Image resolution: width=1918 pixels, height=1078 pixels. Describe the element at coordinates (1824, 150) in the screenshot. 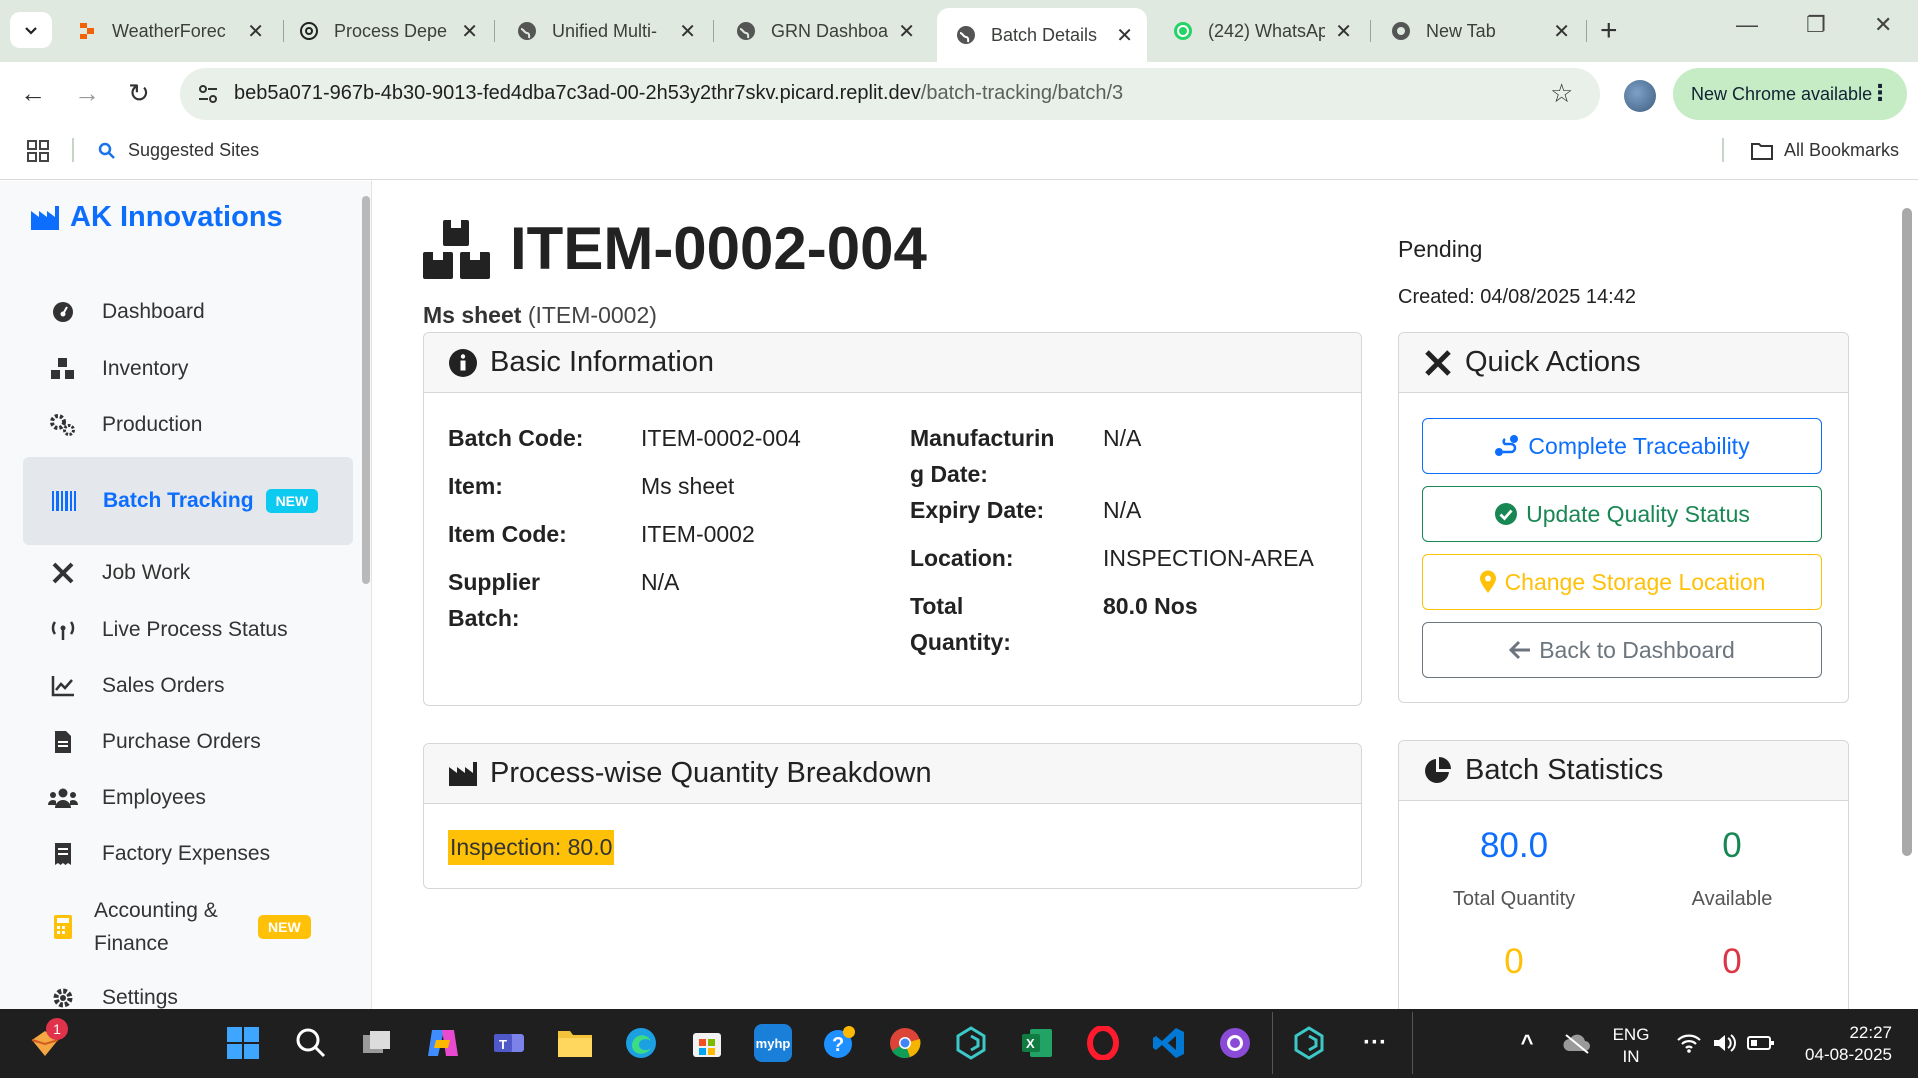

I see `all-bookmarks-button: All Bookmarks` at that location.